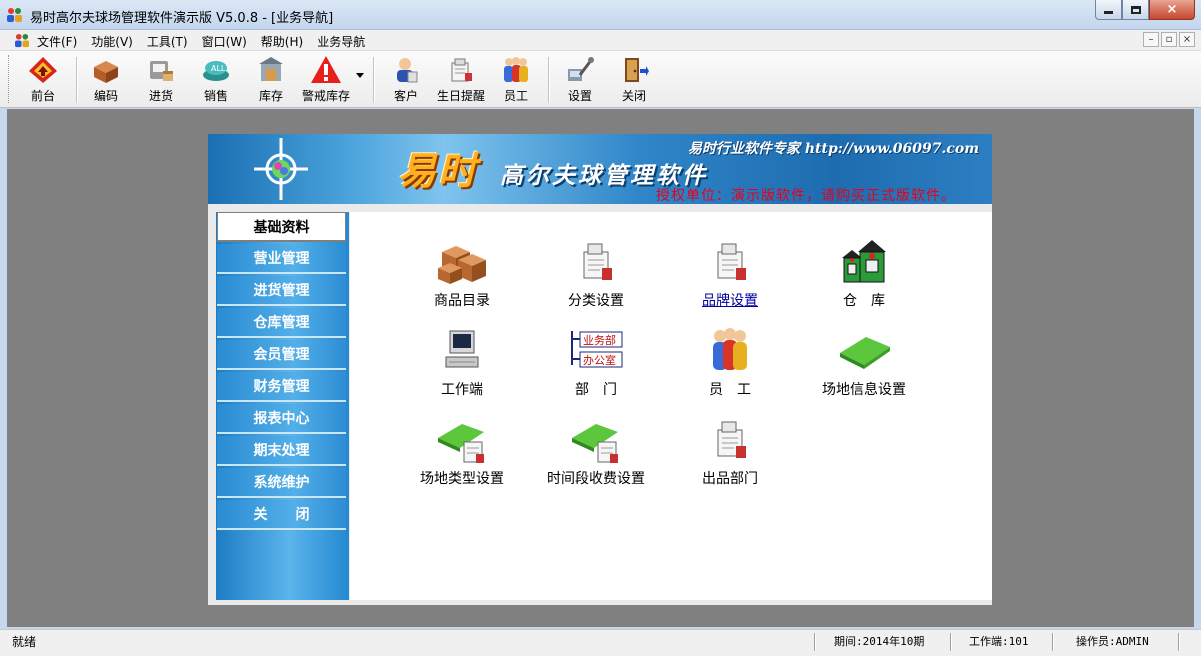 This screenshot has height=656, width=1201. I want to click on toolbar-staff-button: 员工, so click(516, 80).